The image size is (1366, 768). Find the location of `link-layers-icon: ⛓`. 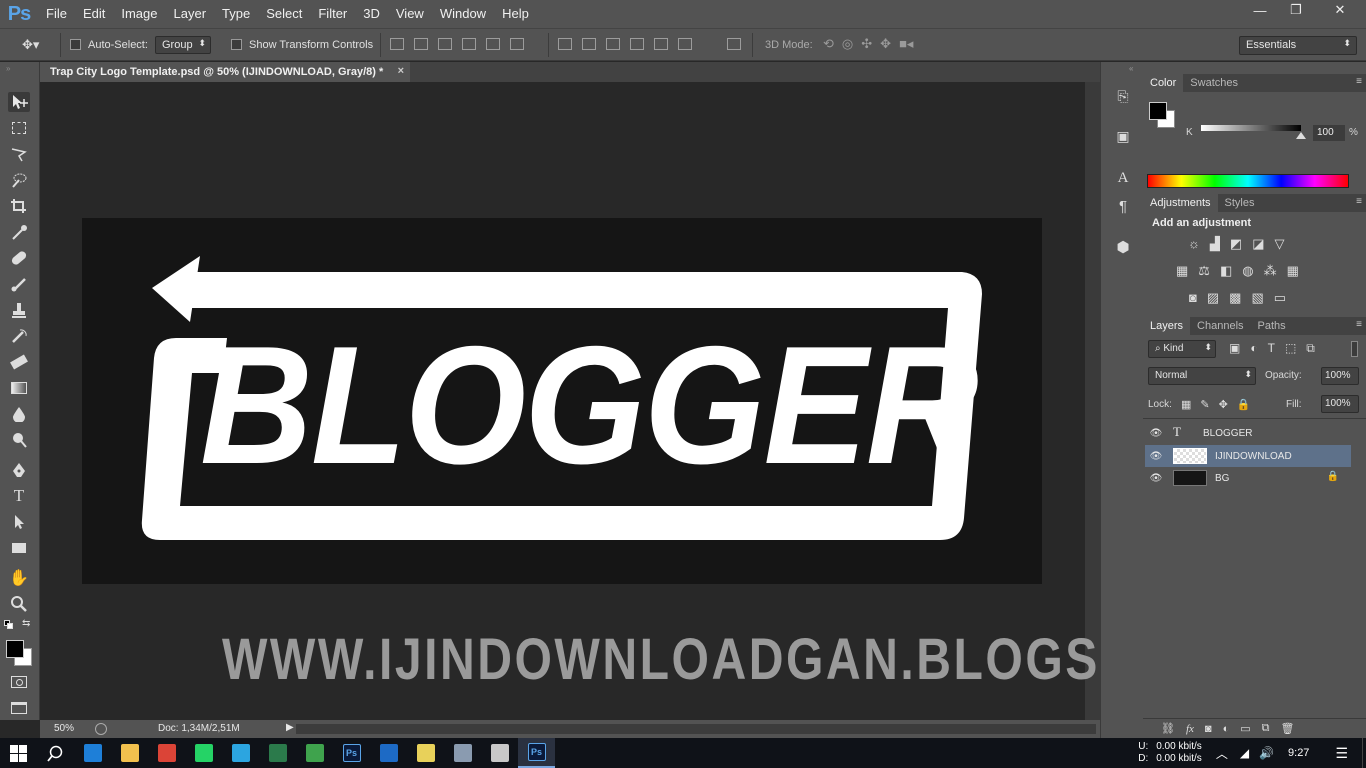

link-layers-icon: ⛓ is located at coordinates (1168, 728).